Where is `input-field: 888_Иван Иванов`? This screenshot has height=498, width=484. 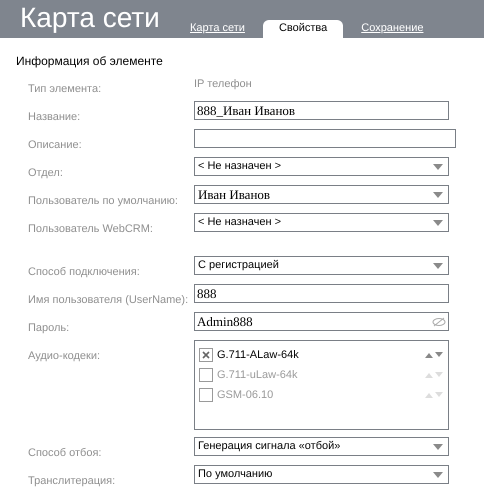 input-field: 888_Иван Иванов is located at coordinates (321, 110).